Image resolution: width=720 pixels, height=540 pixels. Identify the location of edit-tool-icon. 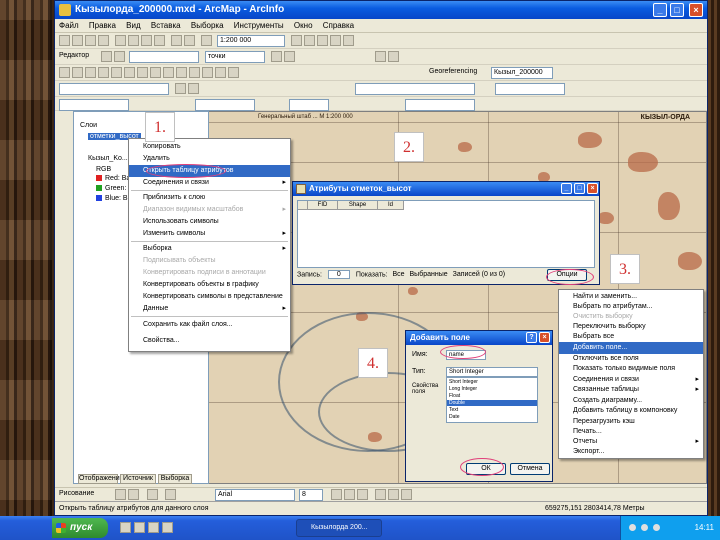
(106, 56).